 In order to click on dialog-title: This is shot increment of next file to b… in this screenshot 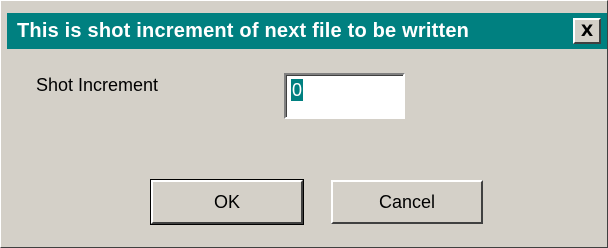, I will do `click(243, 30)`.